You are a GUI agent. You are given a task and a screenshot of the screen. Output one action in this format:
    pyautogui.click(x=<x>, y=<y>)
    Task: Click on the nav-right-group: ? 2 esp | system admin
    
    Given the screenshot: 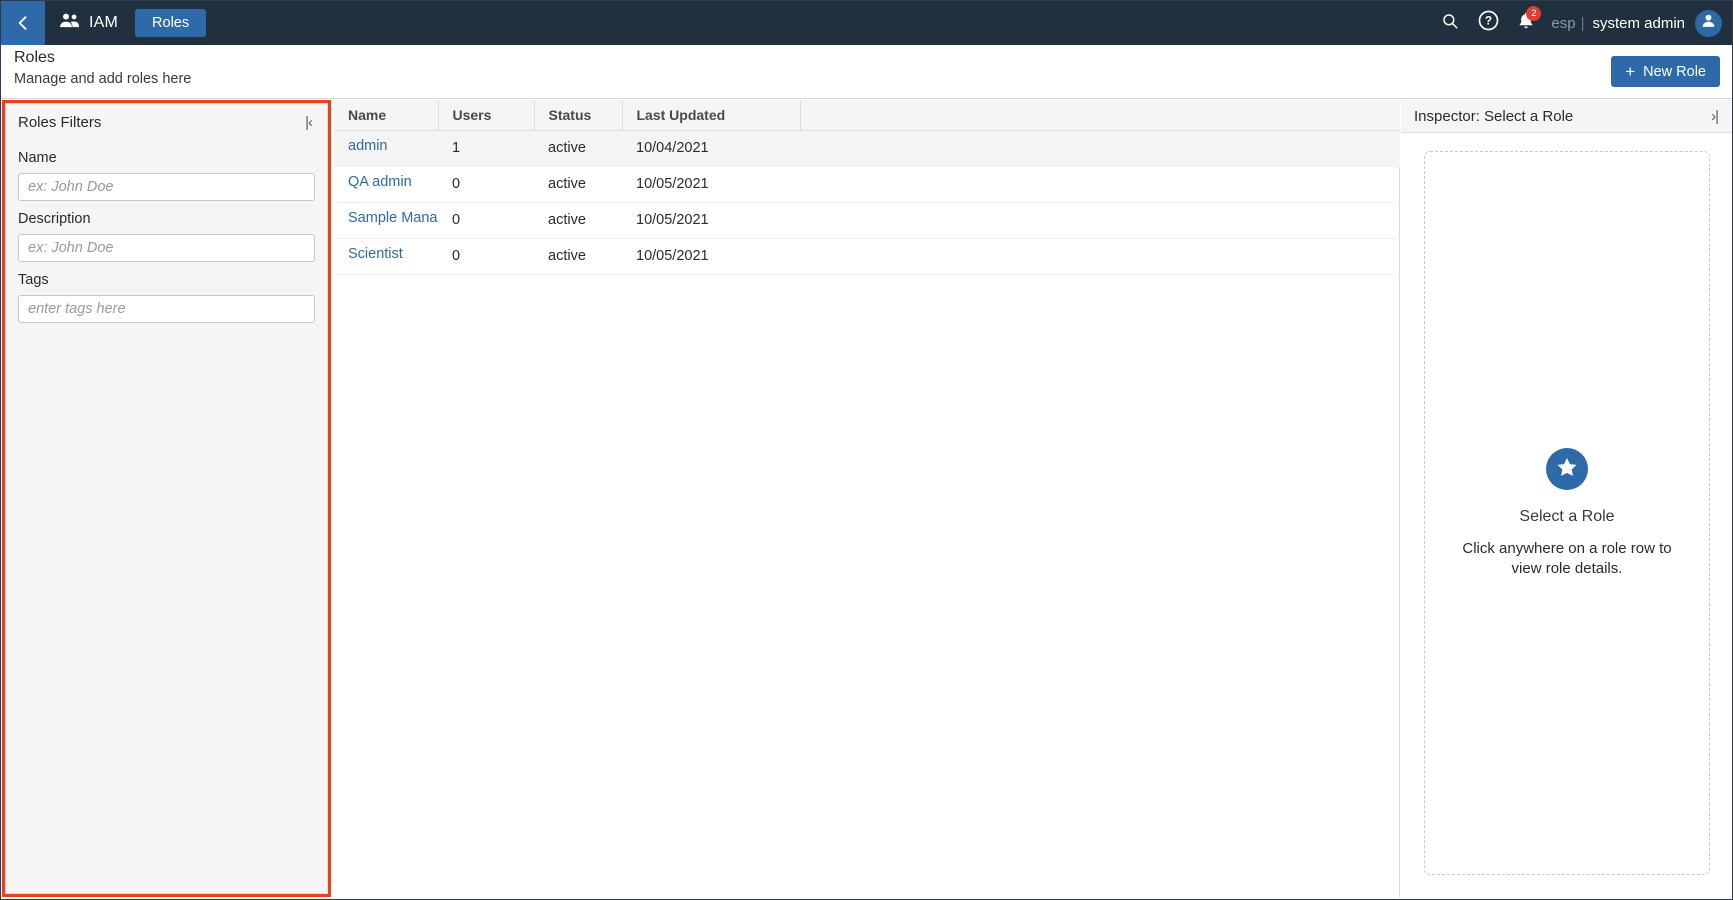 What is the action you would take?
    pyautogui.click(x=1581, y=23)
    